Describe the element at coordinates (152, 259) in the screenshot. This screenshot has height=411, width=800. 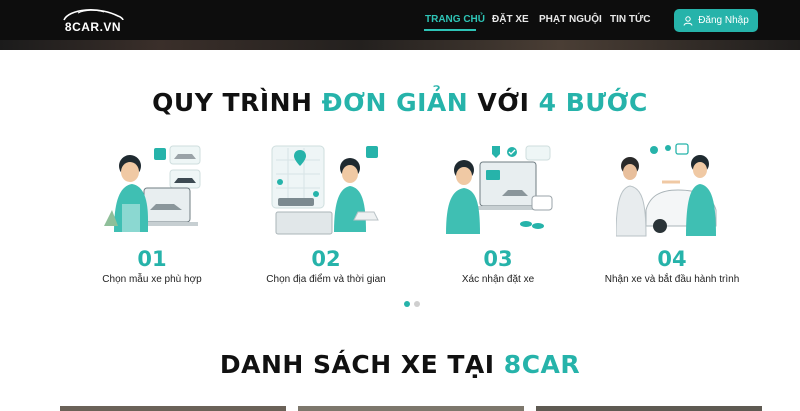
I see `step-number: 01` at that location.